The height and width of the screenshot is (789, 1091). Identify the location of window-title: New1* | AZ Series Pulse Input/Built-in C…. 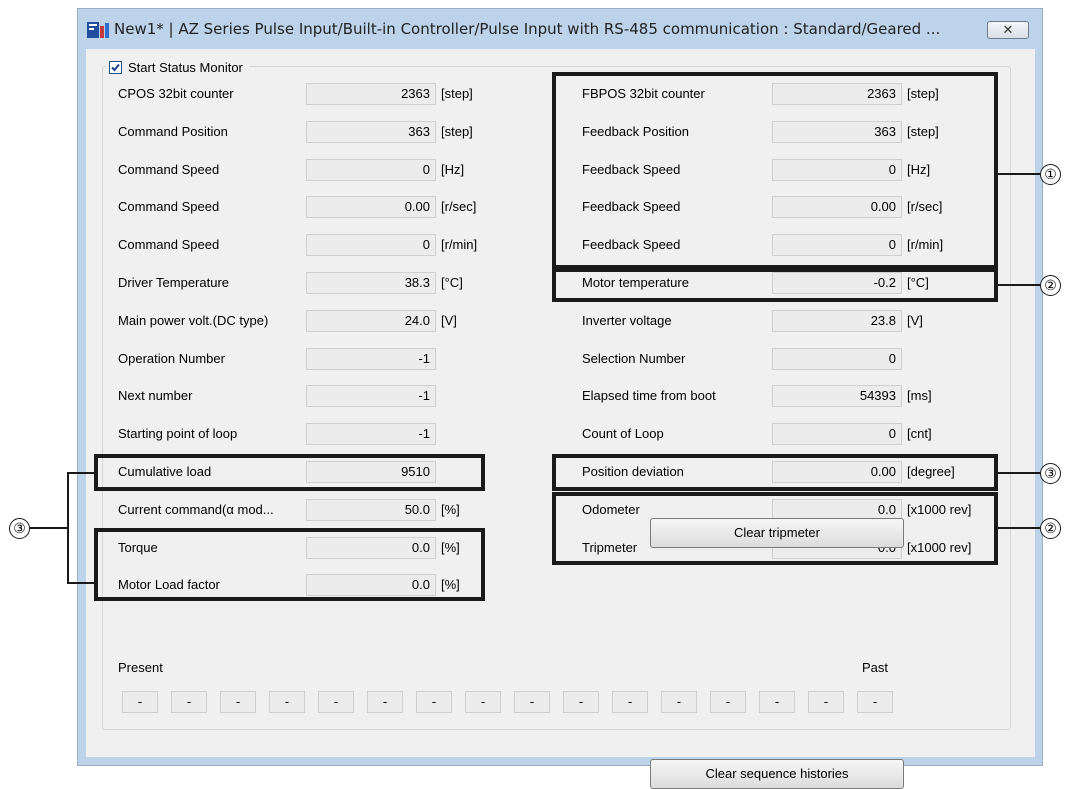
(527, 29).